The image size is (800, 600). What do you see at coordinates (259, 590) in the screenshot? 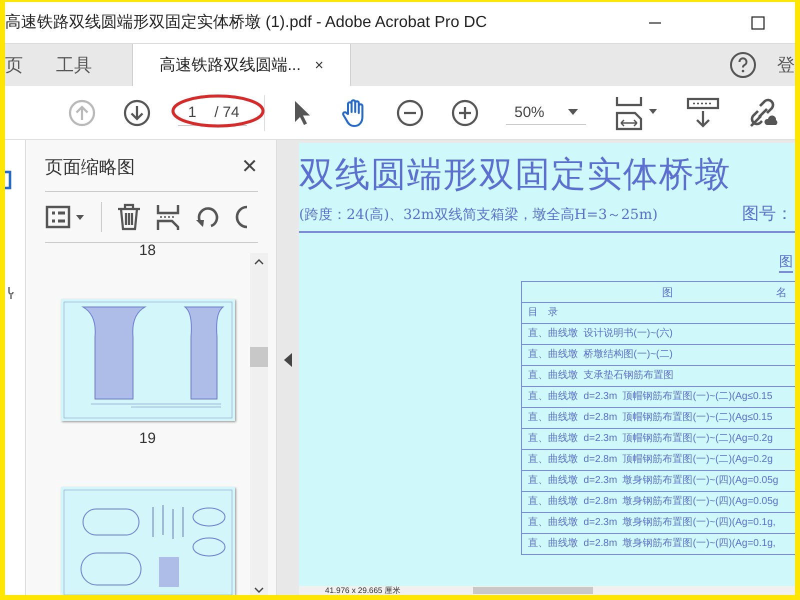
I see `scroll-down-icon` at bounding box center [259, 590].